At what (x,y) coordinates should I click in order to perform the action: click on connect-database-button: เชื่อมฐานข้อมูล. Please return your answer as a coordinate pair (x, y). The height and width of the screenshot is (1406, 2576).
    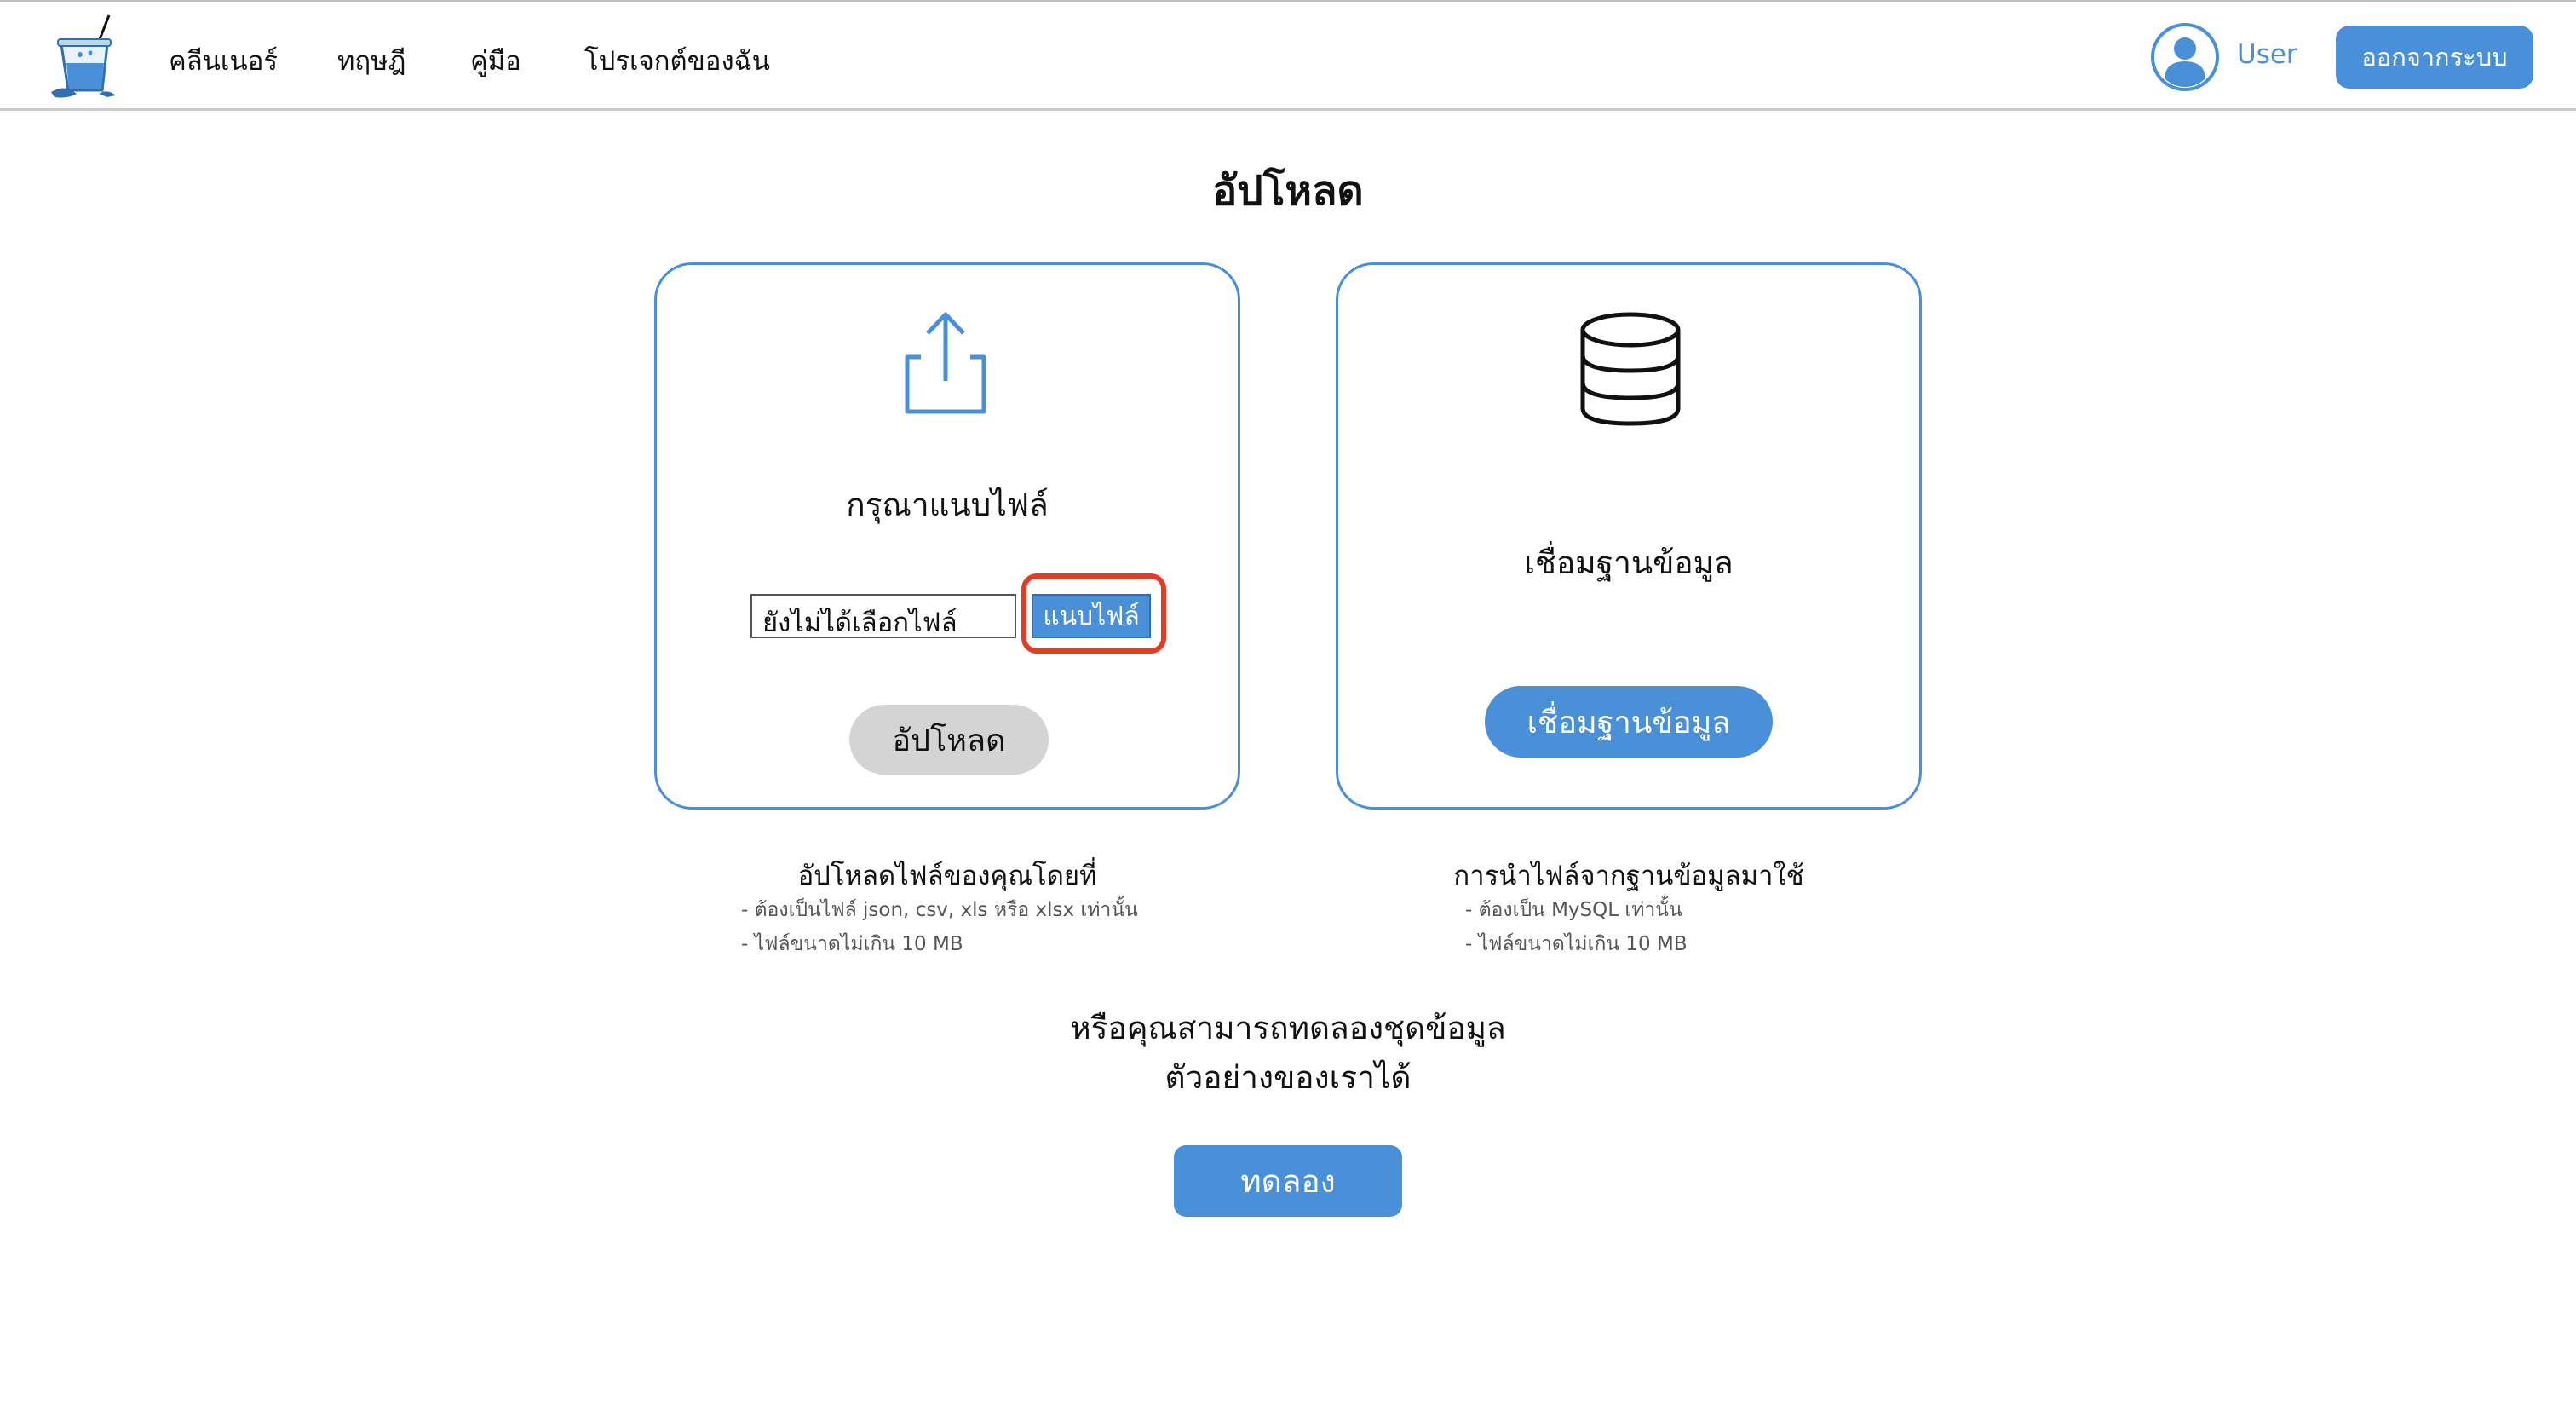
    Looking at the image, I should click on (1629, 722).